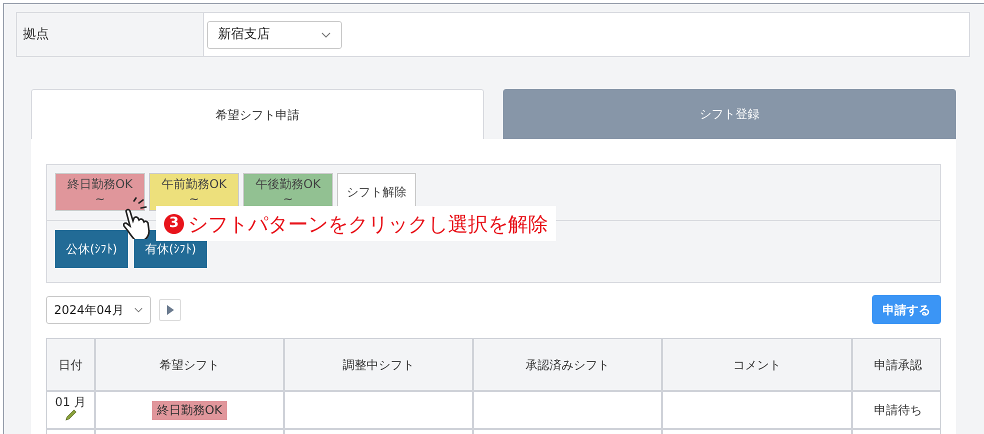 This screenshot has height=434, width=984. I want to click on location-select: 新宿支店, so click(274, 34).